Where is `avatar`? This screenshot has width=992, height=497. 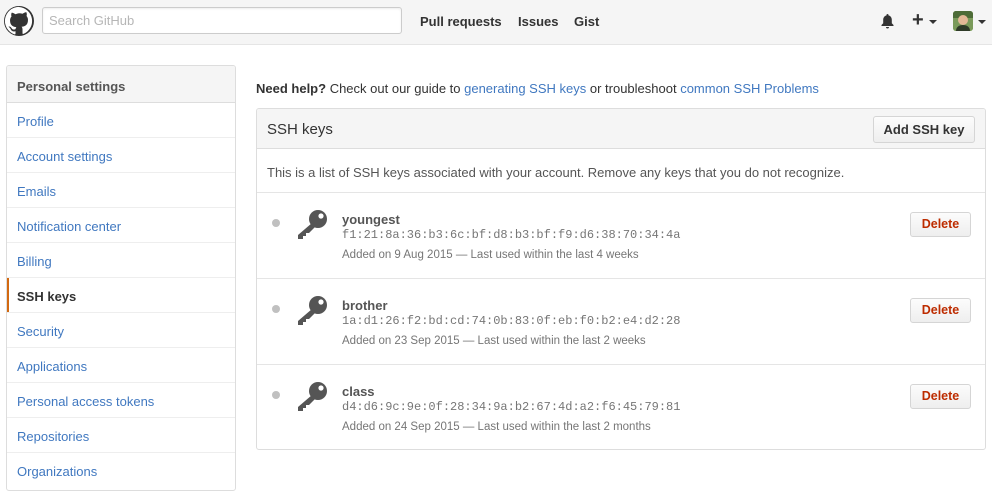
avatar is located at coordinates (963, 21).